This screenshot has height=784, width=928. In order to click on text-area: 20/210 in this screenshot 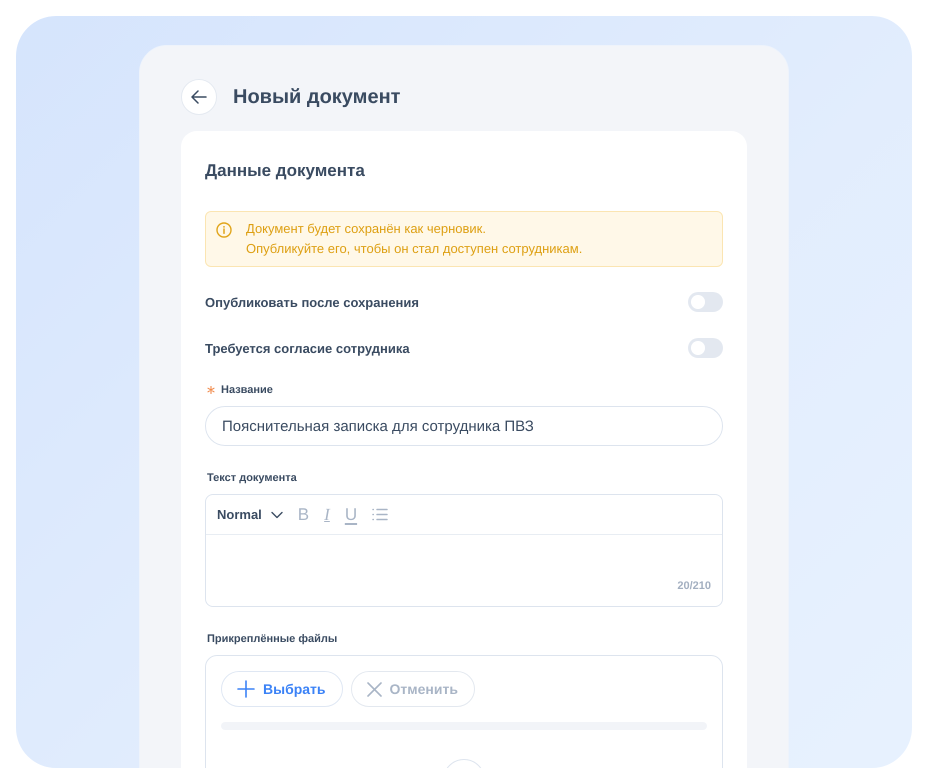, I will do `click(464, 570)`.